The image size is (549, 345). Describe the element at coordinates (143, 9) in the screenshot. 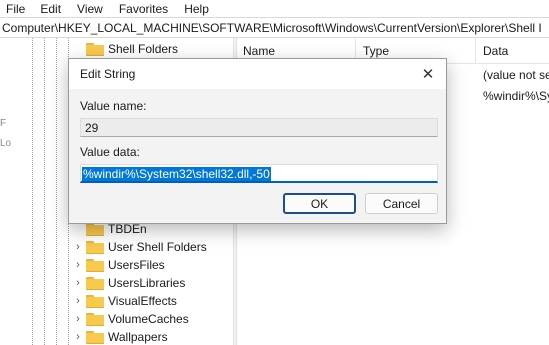

I see `menu-favorites: Favorites` at that location.